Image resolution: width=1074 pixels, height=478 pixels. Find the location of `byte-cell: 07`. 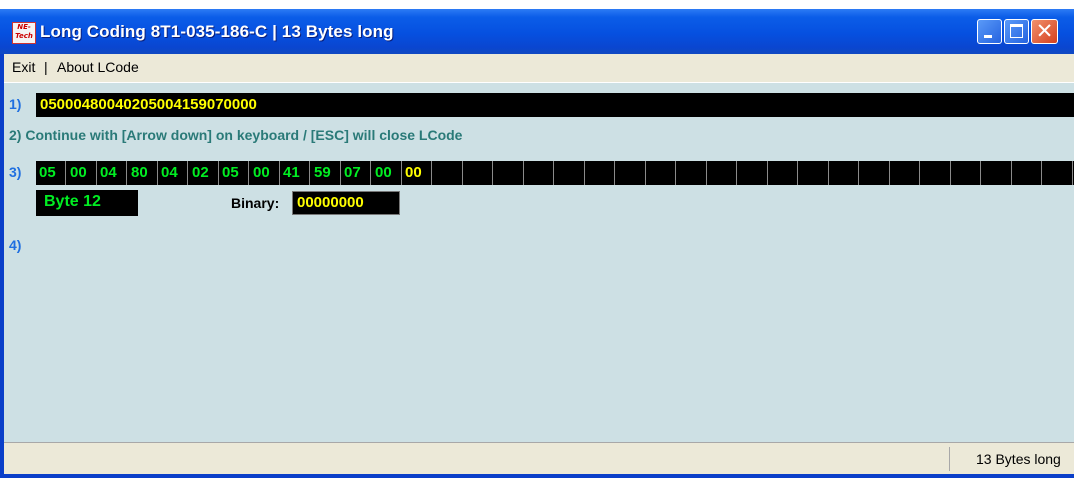

byte-cell: 07 is located at coordinates (356, 173).